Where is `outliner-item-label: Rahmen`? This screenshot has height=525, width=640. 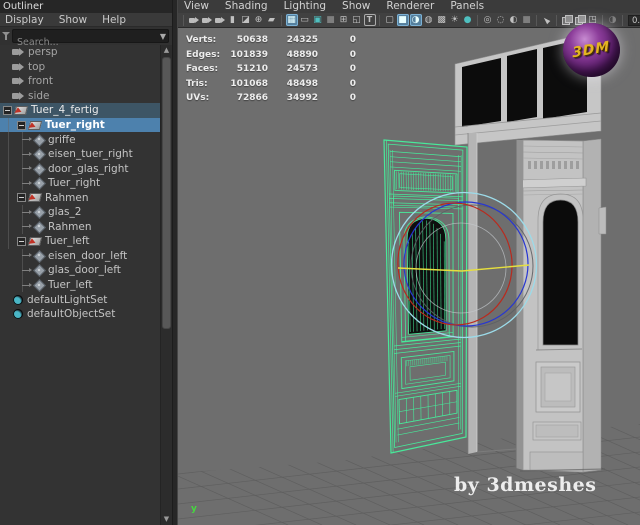
outliner-item-label: Rahmen is located at coordinates (70, 226).